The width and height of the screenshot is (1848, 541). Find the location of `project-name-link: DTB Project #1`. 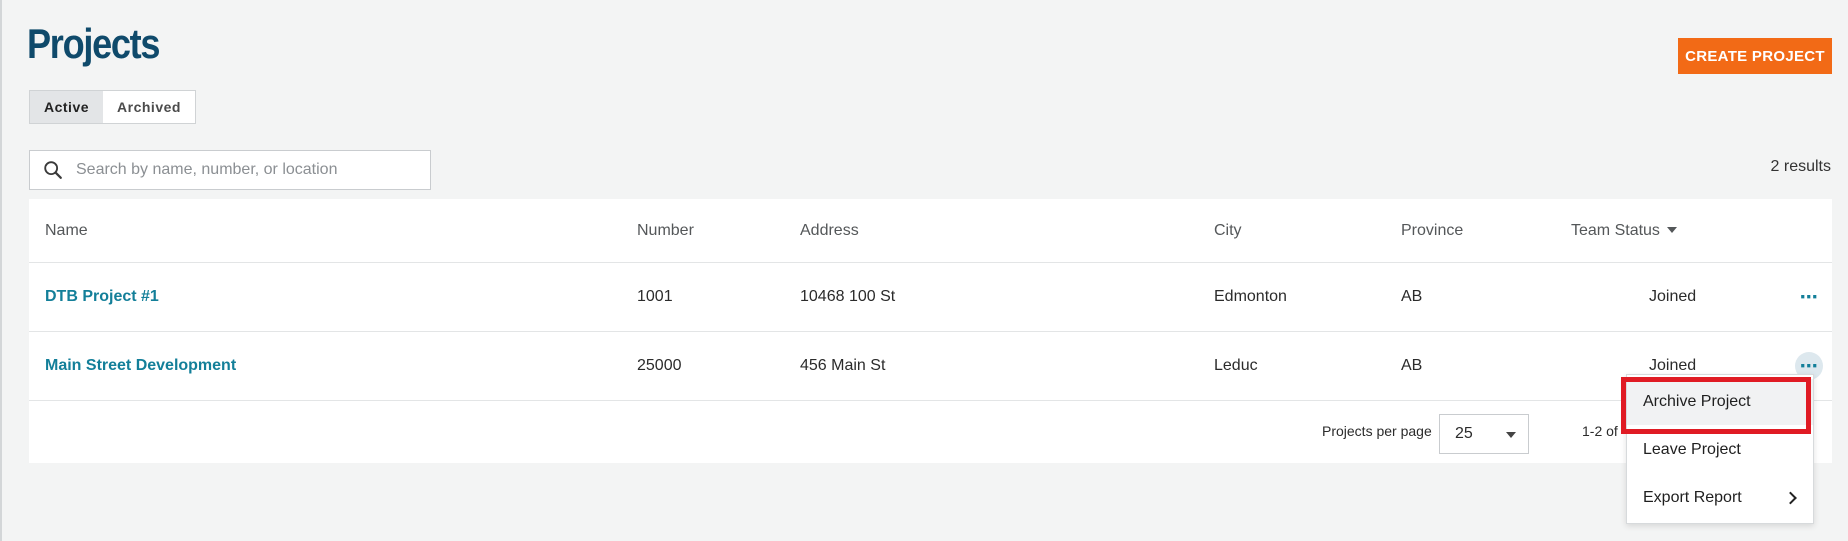

project-name-link: DTB Project #1 is located at coordinates (102, 297).